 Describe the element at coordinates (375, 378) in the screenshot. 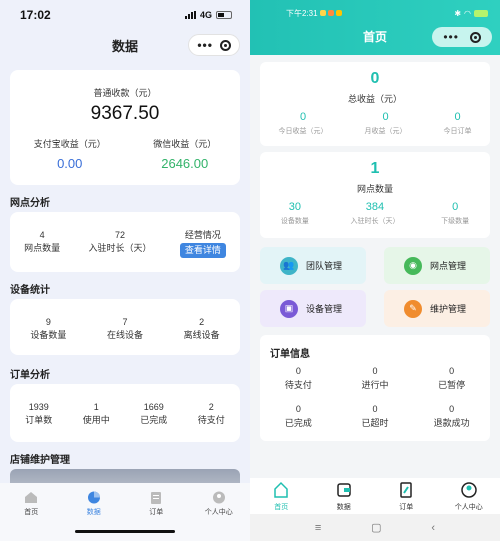

I see `order-status-stat: 0 进行中` at that location.